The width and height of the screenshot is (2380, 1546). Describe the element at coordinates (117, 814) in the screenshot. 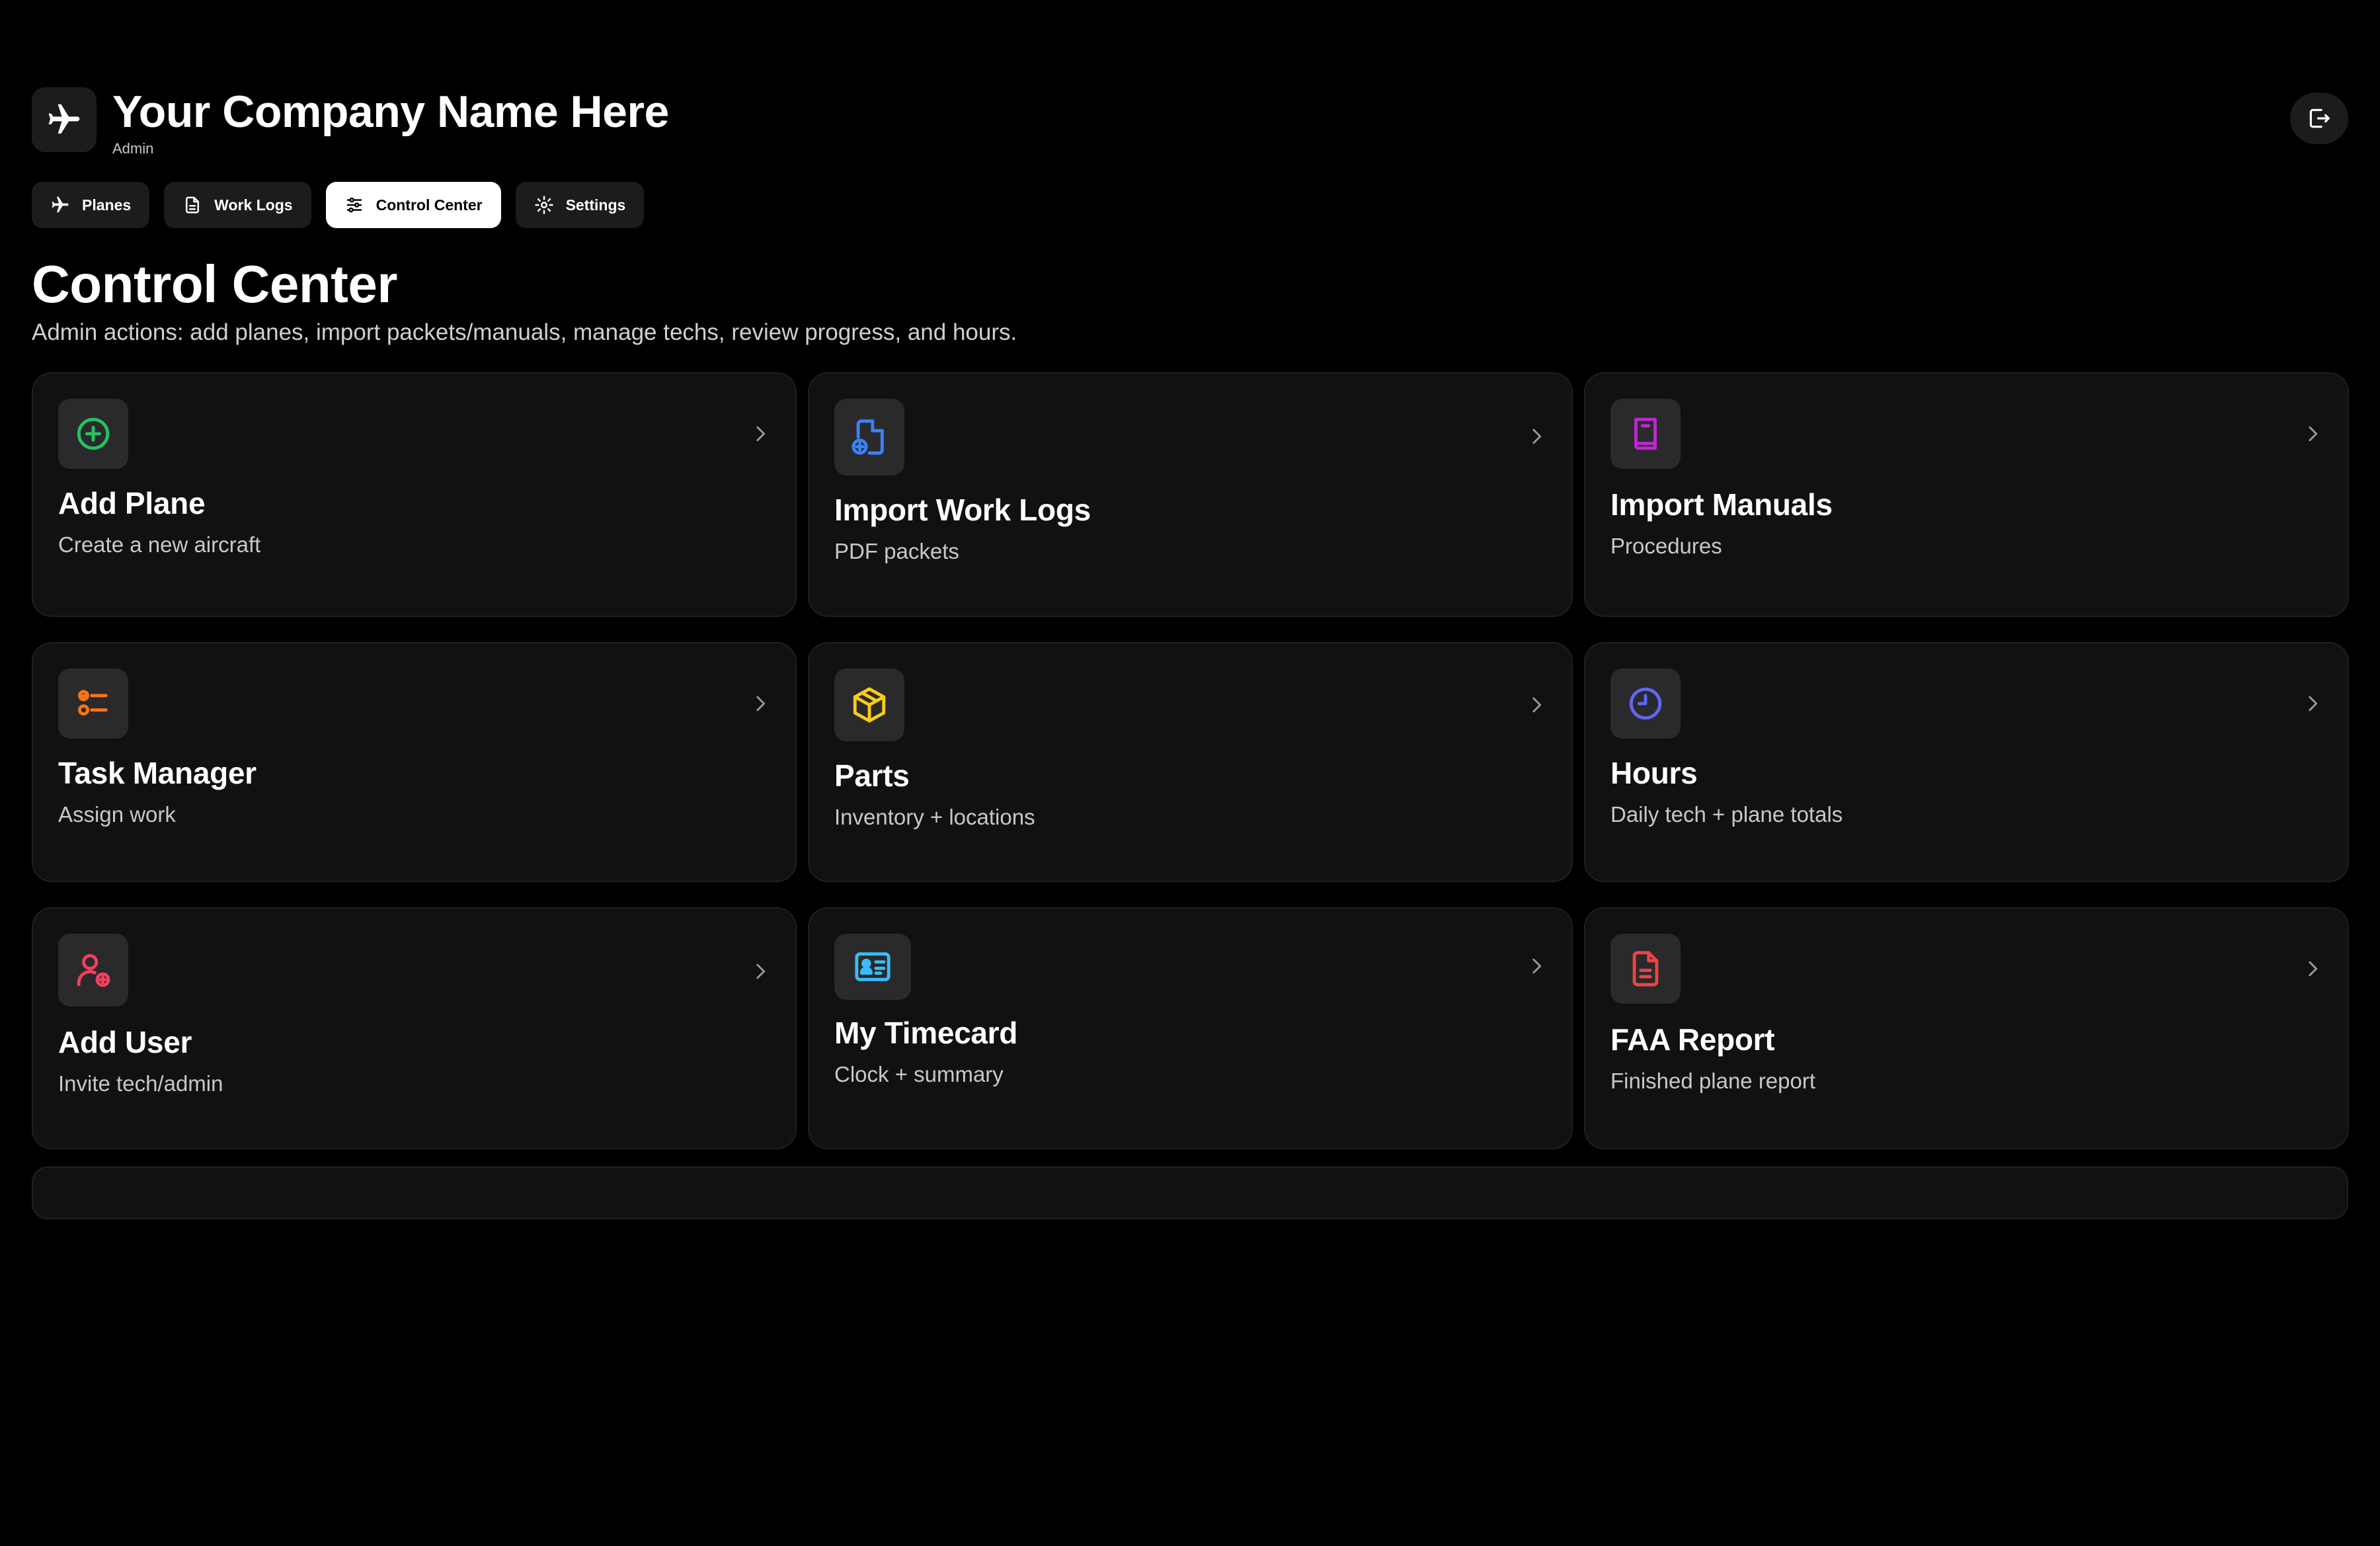

I see `card-subtitle: Assign work` at that location.